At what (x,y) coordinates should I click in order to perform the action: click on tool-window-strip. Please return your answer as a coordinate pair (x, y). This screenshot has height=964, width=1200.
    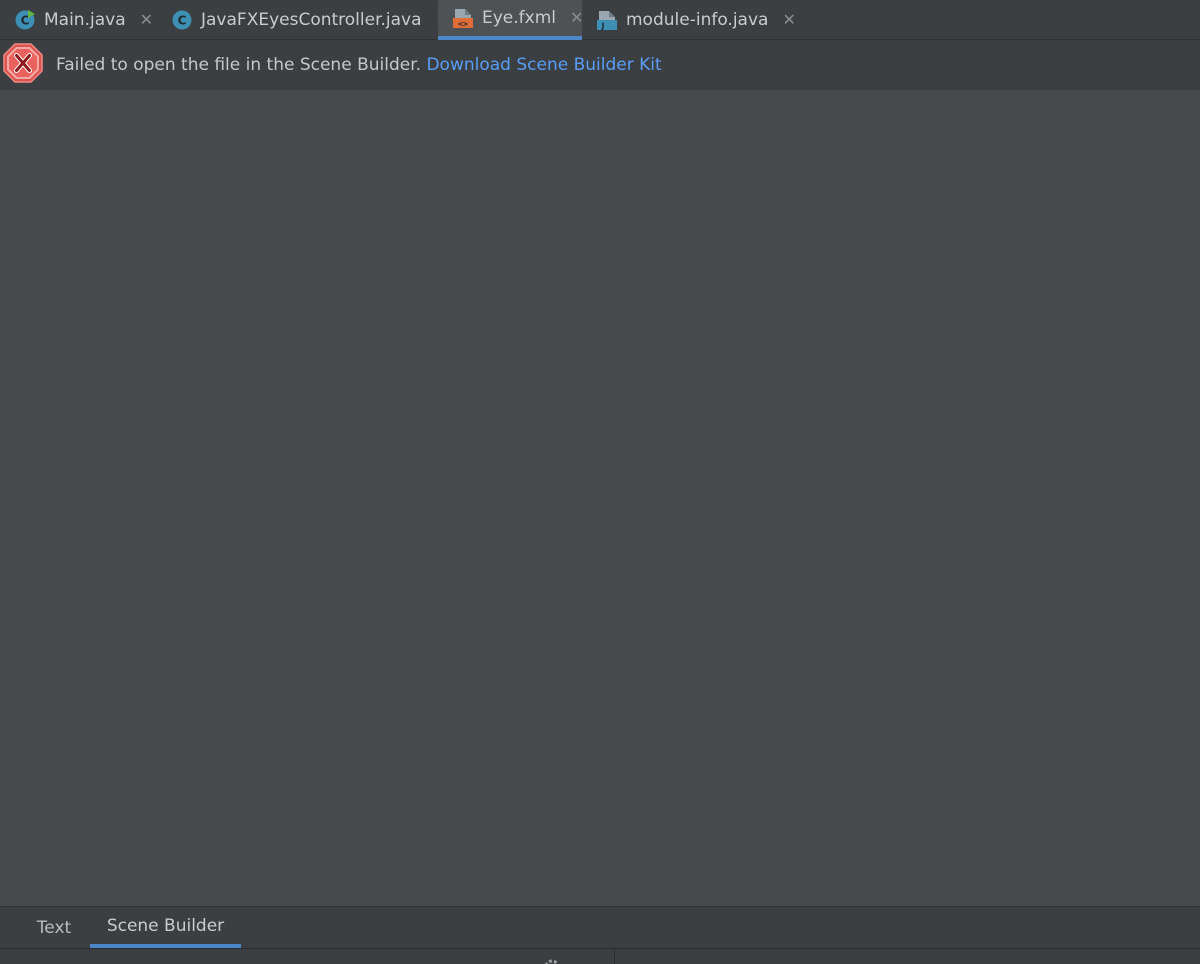
    Looking at the image, I should click on (600, 956).